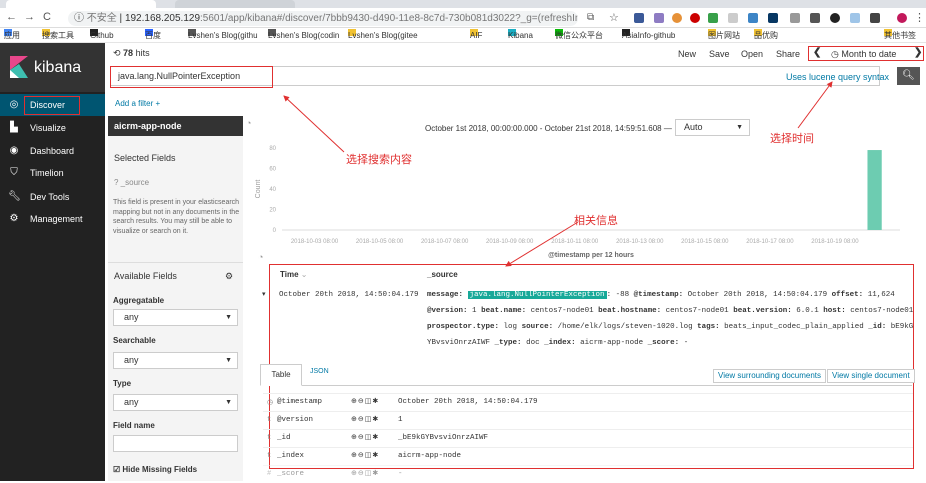  I want to click on view-single-button: View single document, so click(871, 376).